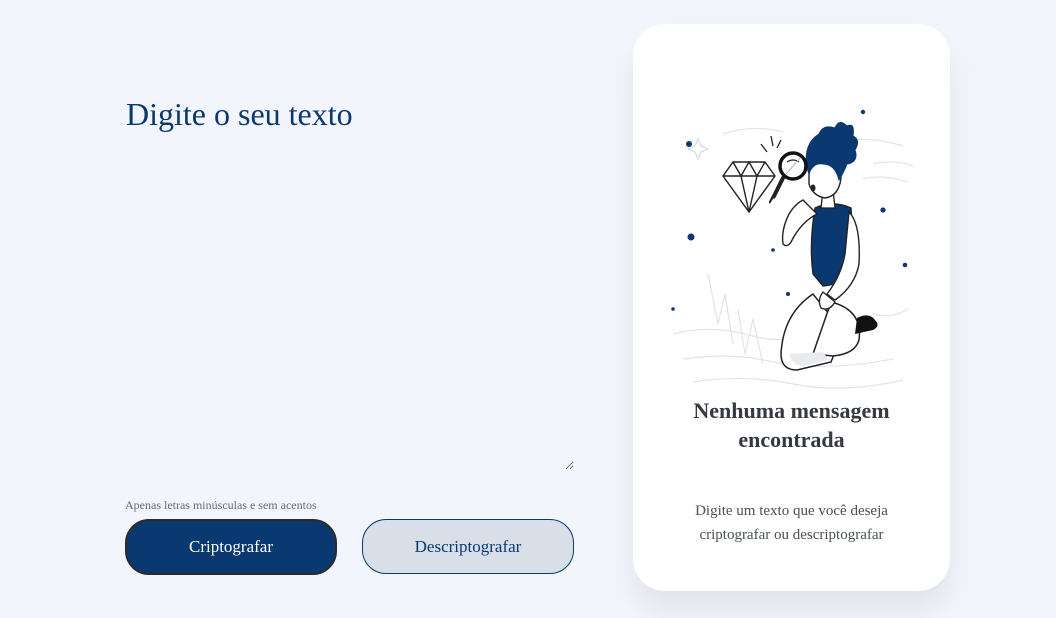 This screenshot has width=1056, height=618. Describe the element at coordinates (791, 425) in the screenshot. I see `empty-state-title: Nenhuma mensagem encontrada` at that location.